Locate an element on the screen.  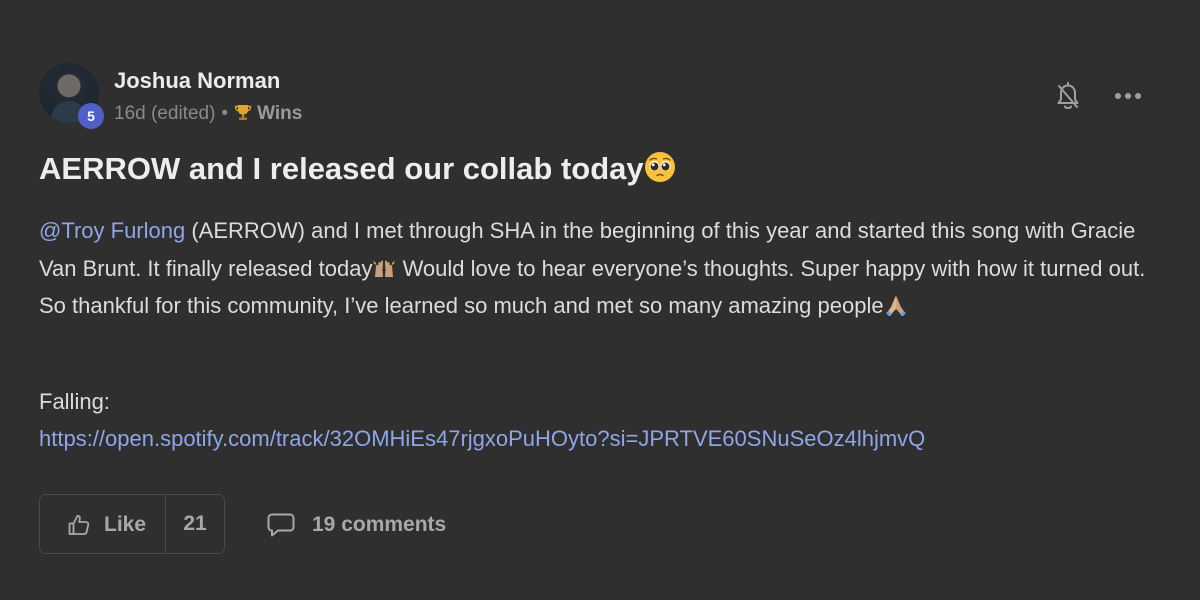
folded-hands-emoji is located at coordinates (895, 306).